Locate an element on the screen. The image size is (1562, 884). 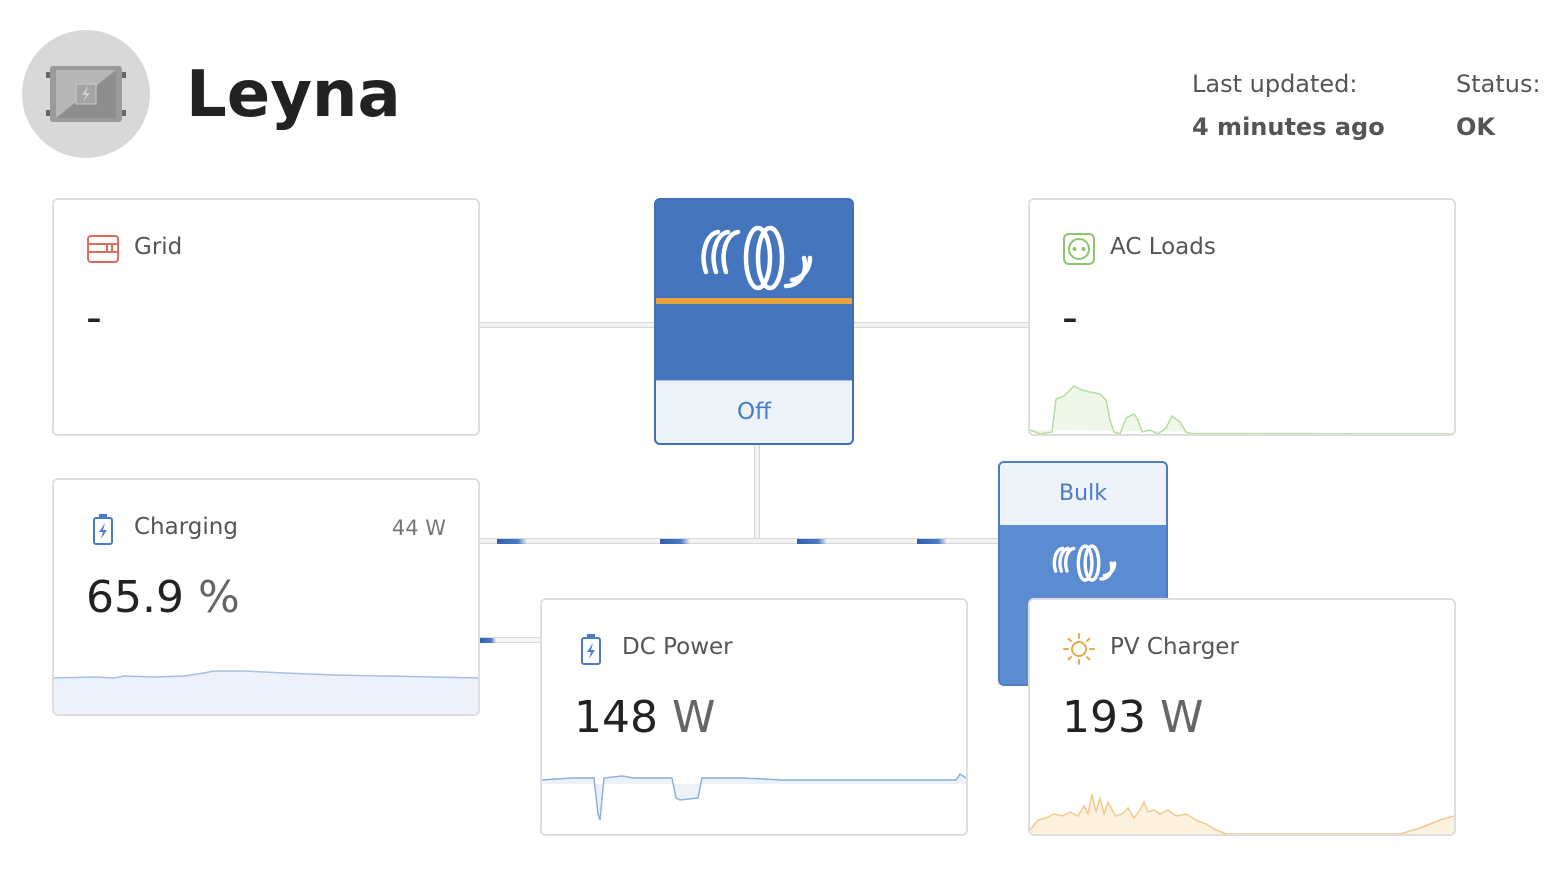
battery-power: 44 W is located at coordinates (418, 528).